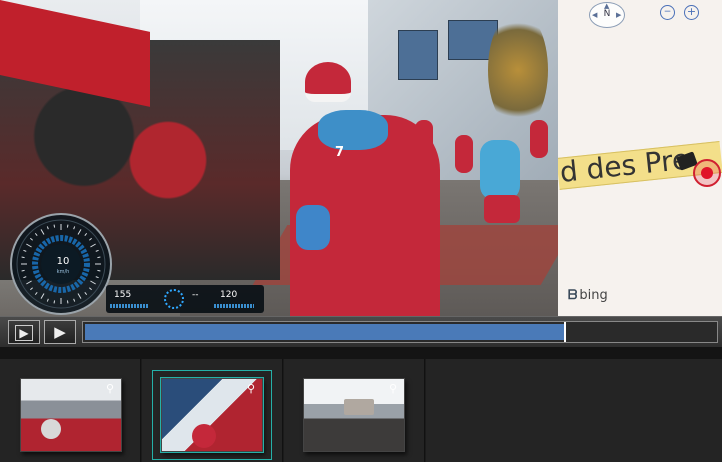 The width and height of the screenshot is (722, 462). What do you see at coordinates (573, 295) in the screenshot?
I see `bing-logo-icon: ᗷ` at bounding box center [573, 295].